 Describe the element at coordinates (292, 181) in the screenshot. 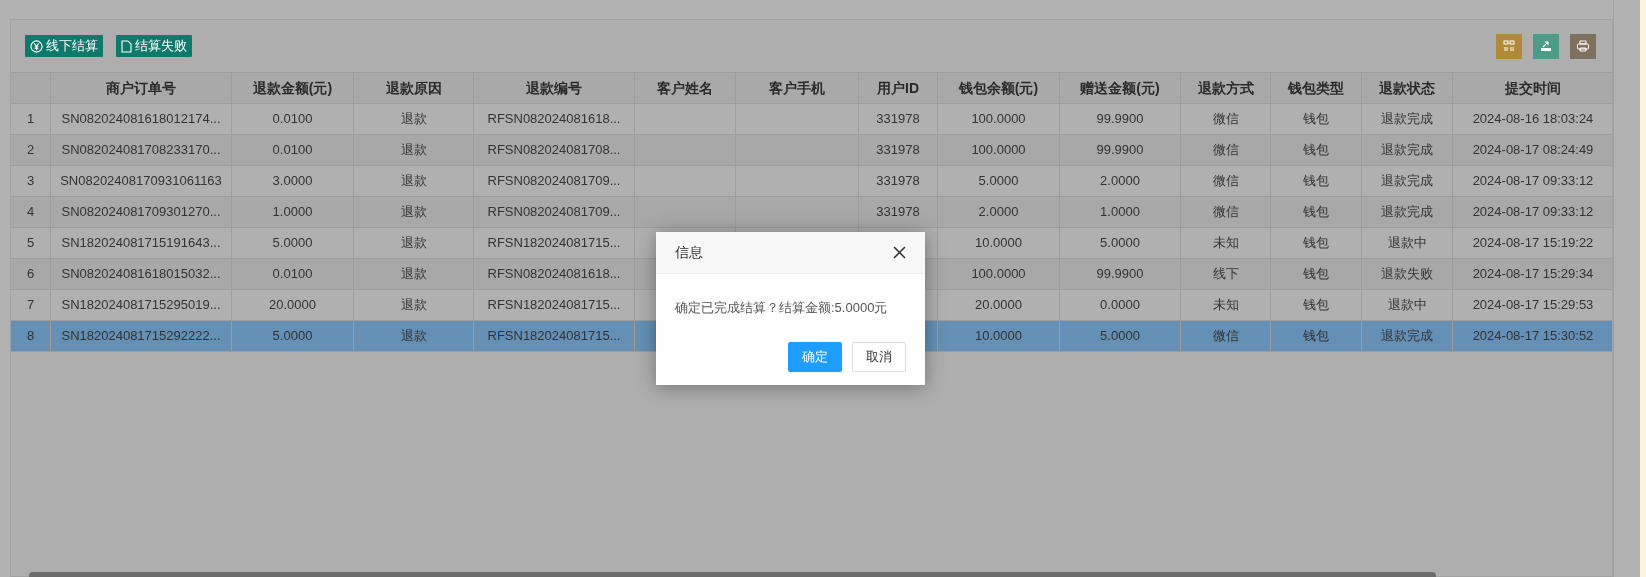

I see `table-cell-text: 3.0000` at that location.